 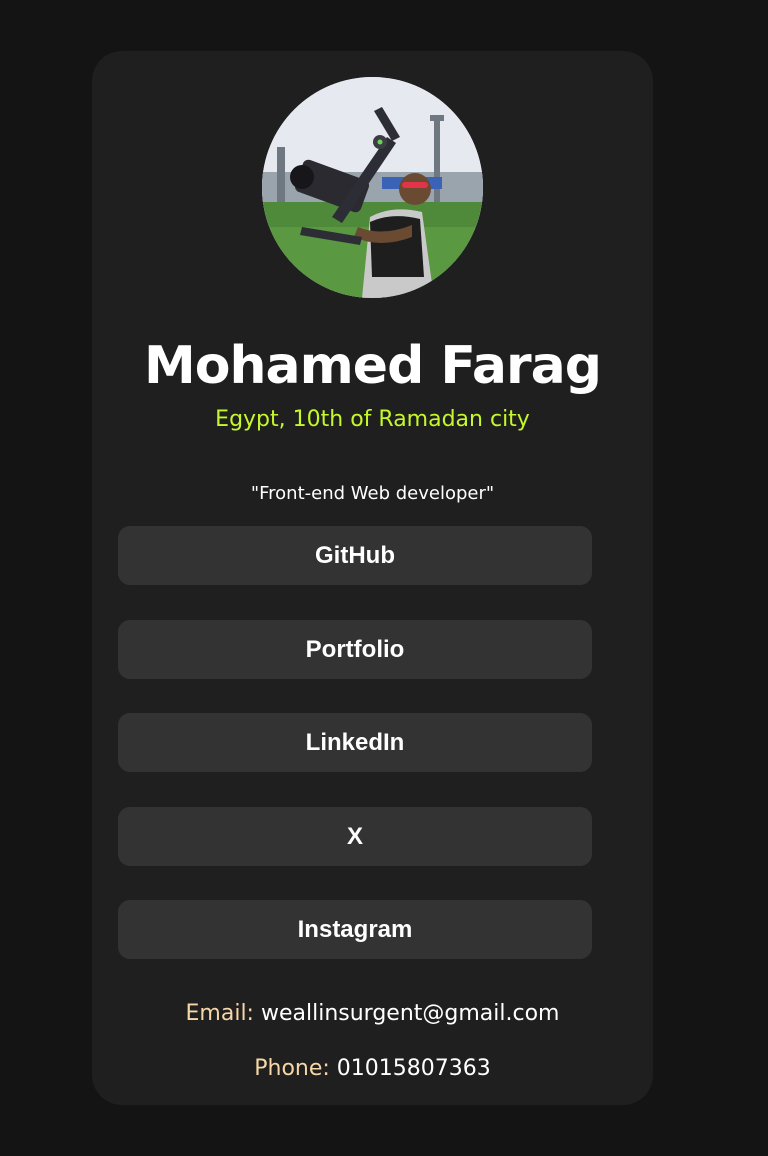 I want to click on email-row: Email: weallinsurgent@gmail.com, so click(x=372, y=1014).